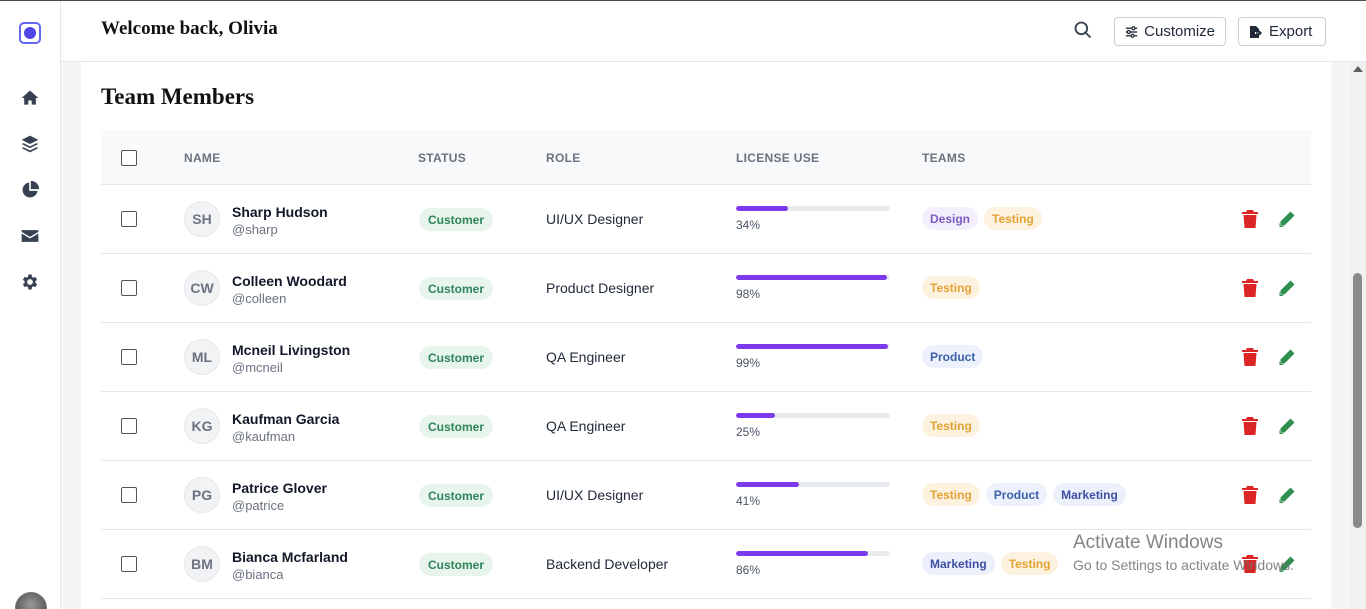 The width and height of the screenshot is (1366, 609). I want to click on license-percent: 99%, so click(748, 363).